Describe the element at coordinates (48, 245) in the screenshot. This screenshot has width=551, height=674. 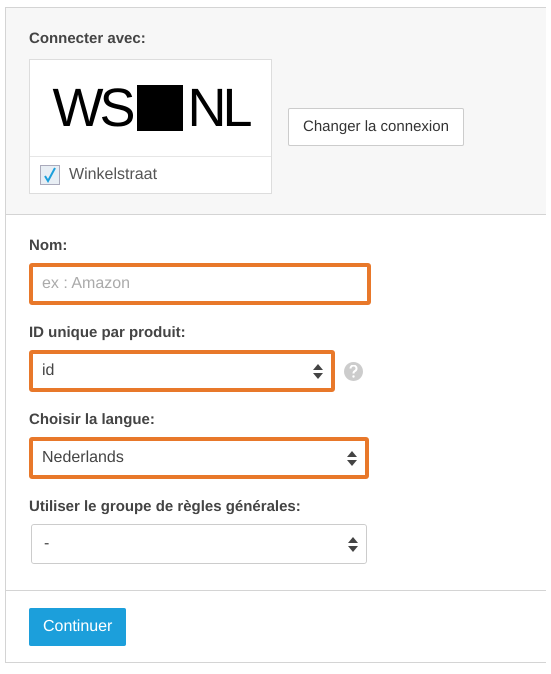
I see `field-label: Nom:` at that location.